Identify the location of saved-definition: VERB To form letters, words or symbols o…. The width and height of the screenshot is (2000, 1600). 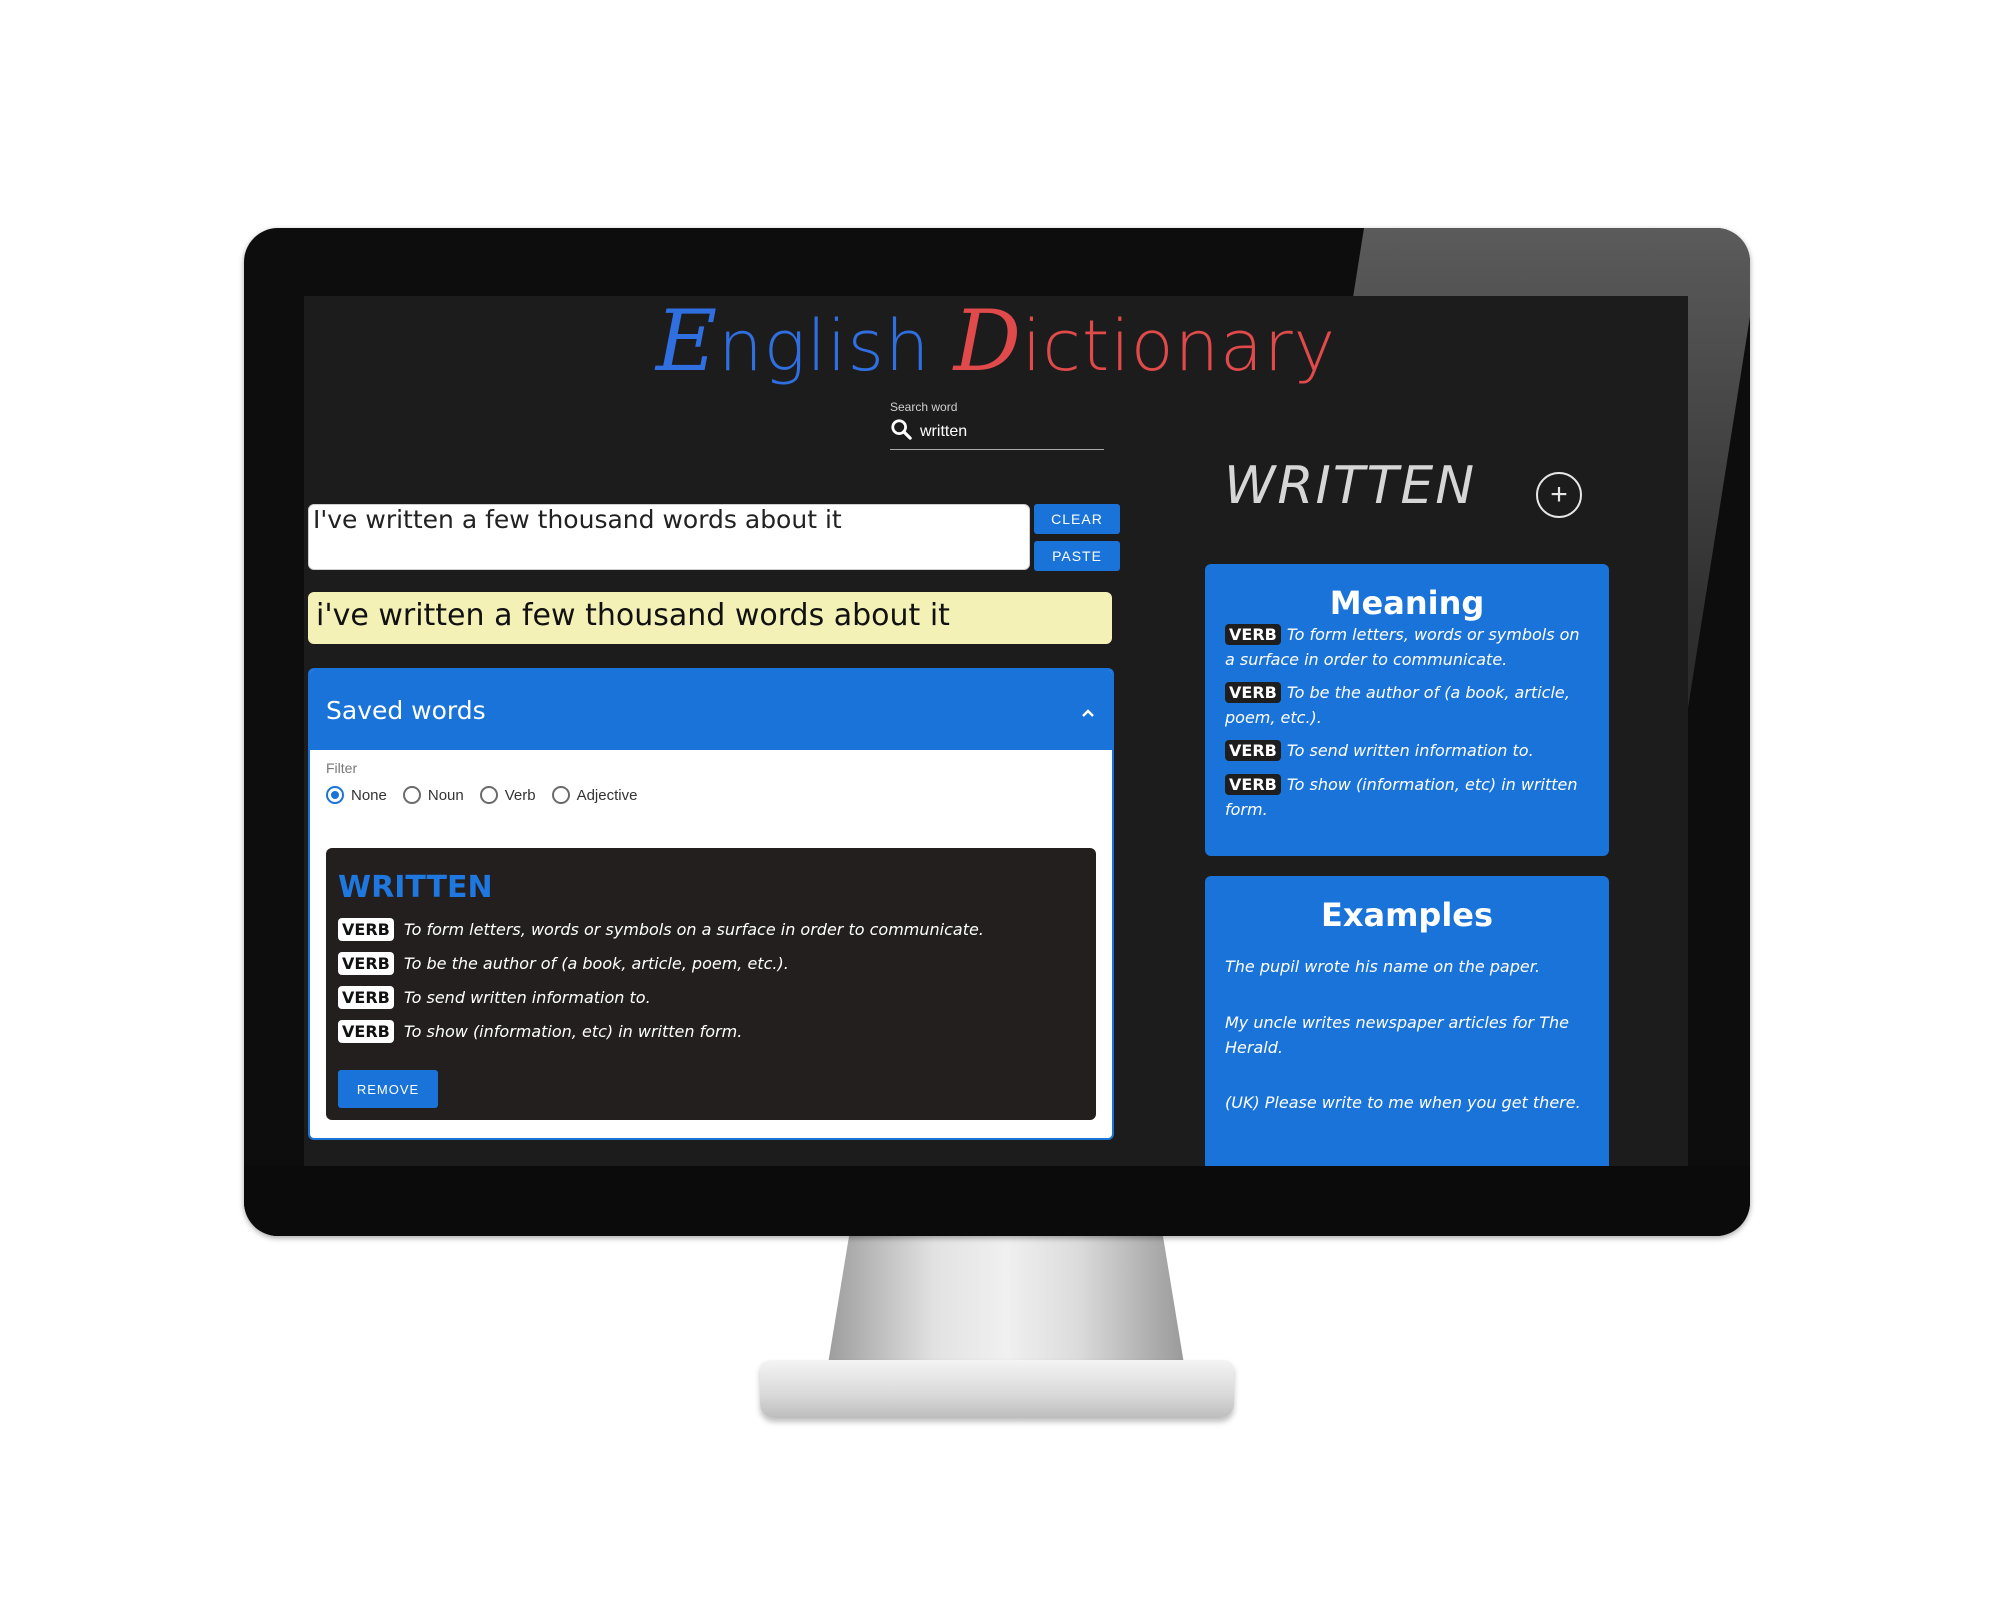
(661, 929).